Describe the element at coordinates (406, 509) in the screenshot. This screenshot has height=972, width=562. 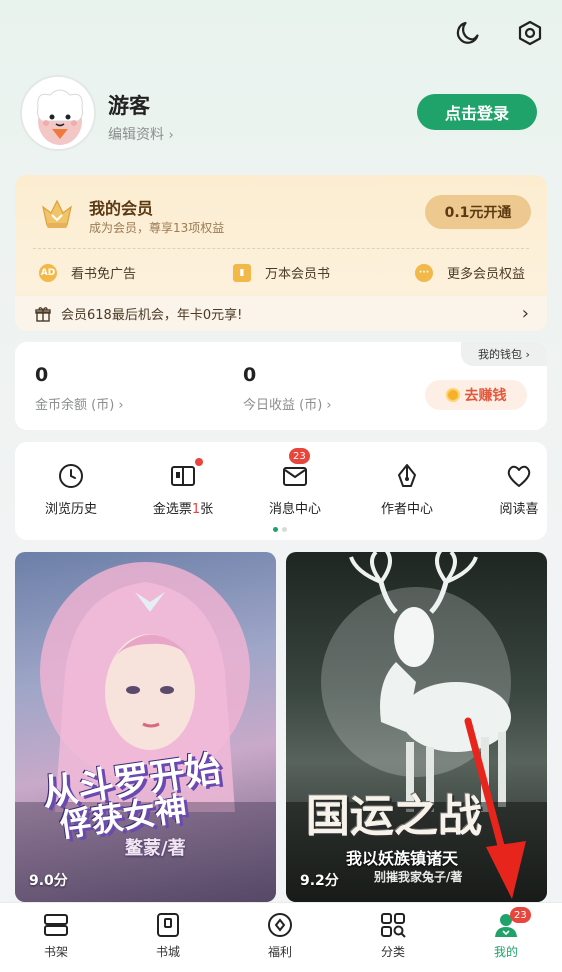
I see `shortcut-label: 作者中心` at that location.